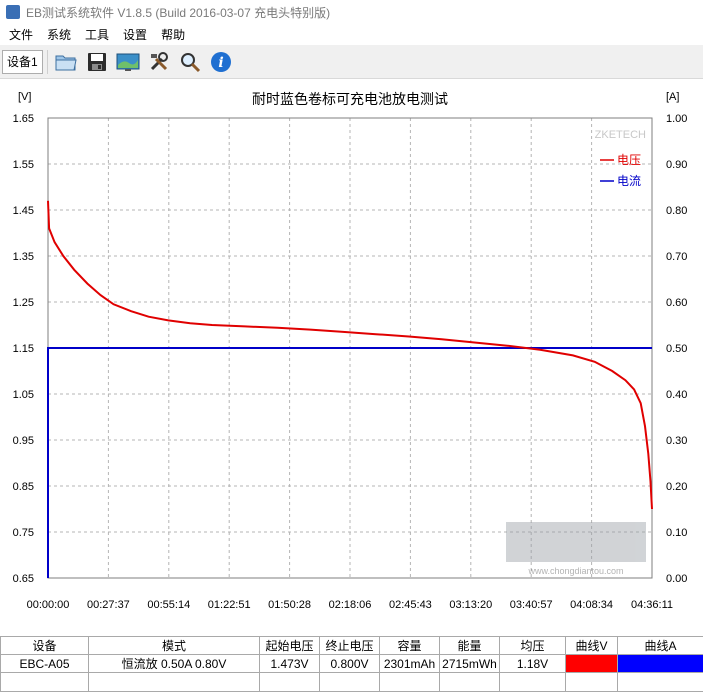  Describe the element at coordinates (23, 303) in the screenshot. I see `y-left-tick-label: 1.25` at that location.